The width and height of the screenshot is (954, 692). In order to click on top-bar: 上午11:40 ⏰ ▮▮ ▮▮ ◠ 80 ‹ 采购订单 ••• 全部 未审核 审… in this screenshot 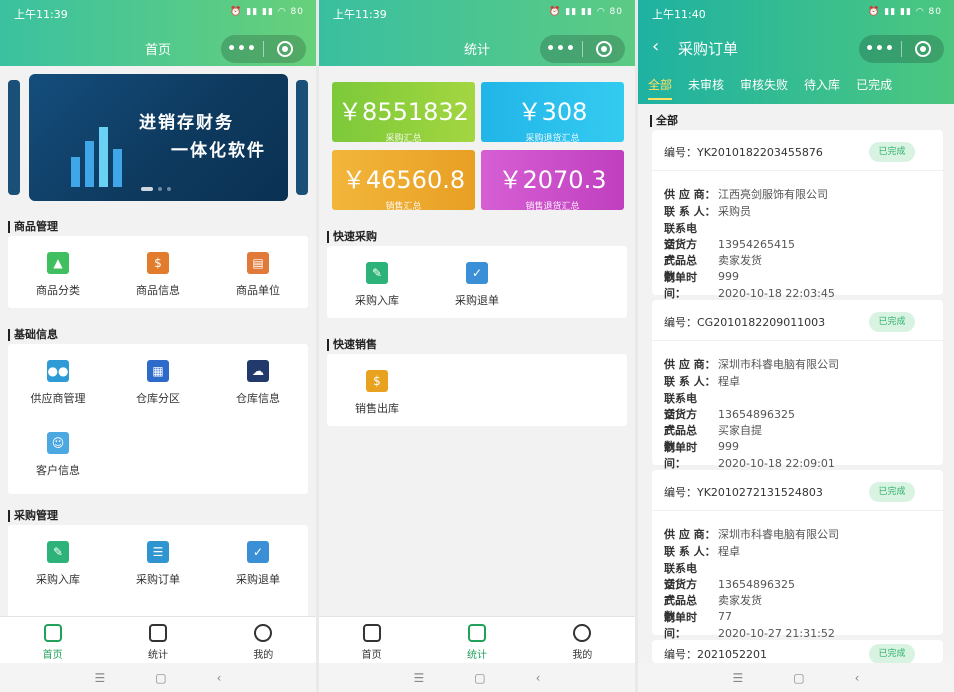, I will do `click(796, 52)`.